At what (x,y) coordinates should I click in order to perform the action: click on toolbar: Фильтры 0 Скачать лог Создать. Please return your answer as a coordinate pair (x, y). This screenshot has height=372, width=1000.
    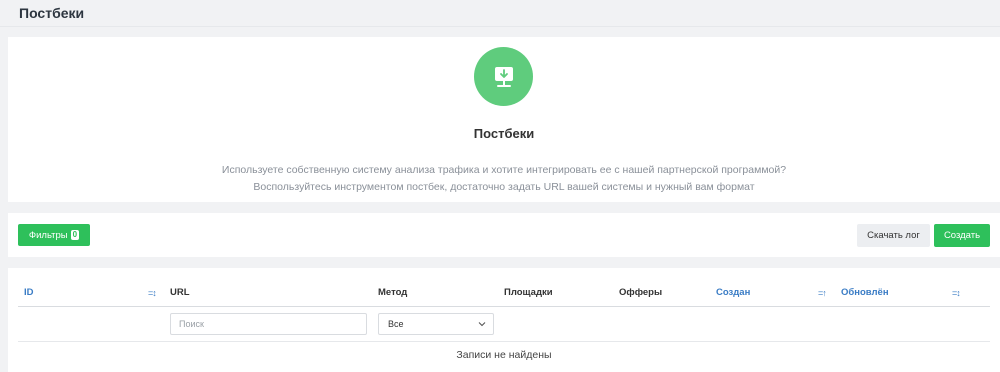
    Looking at the image, I should click on (504, 235).